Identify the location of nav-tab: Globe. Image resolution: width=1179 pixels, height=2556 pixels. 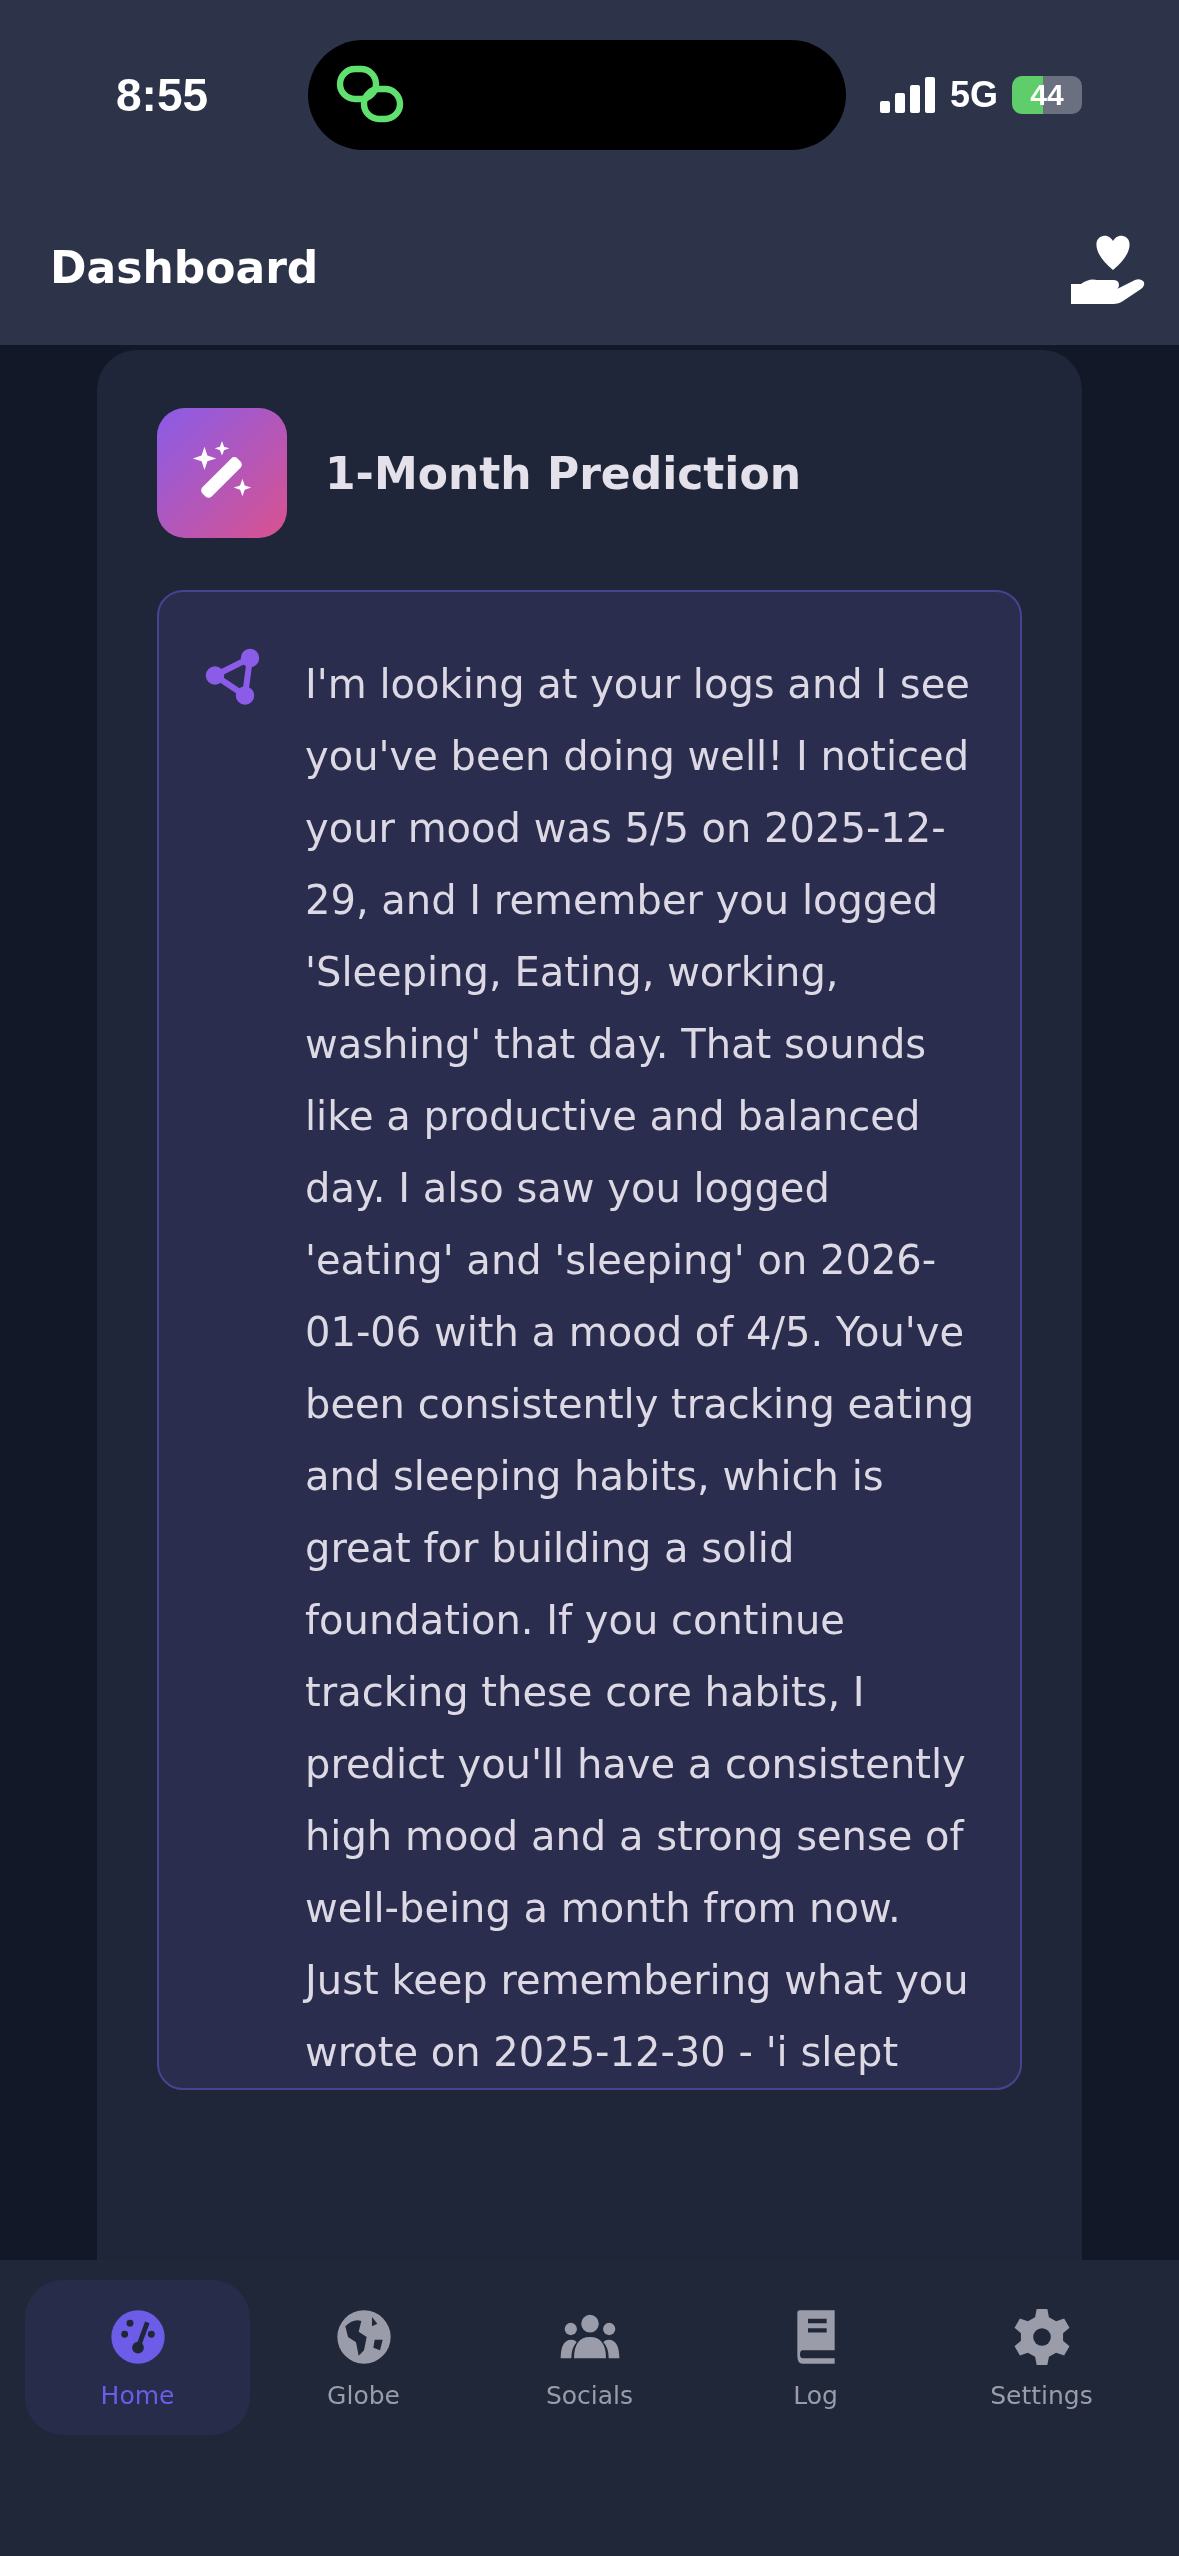
(363, 2357).